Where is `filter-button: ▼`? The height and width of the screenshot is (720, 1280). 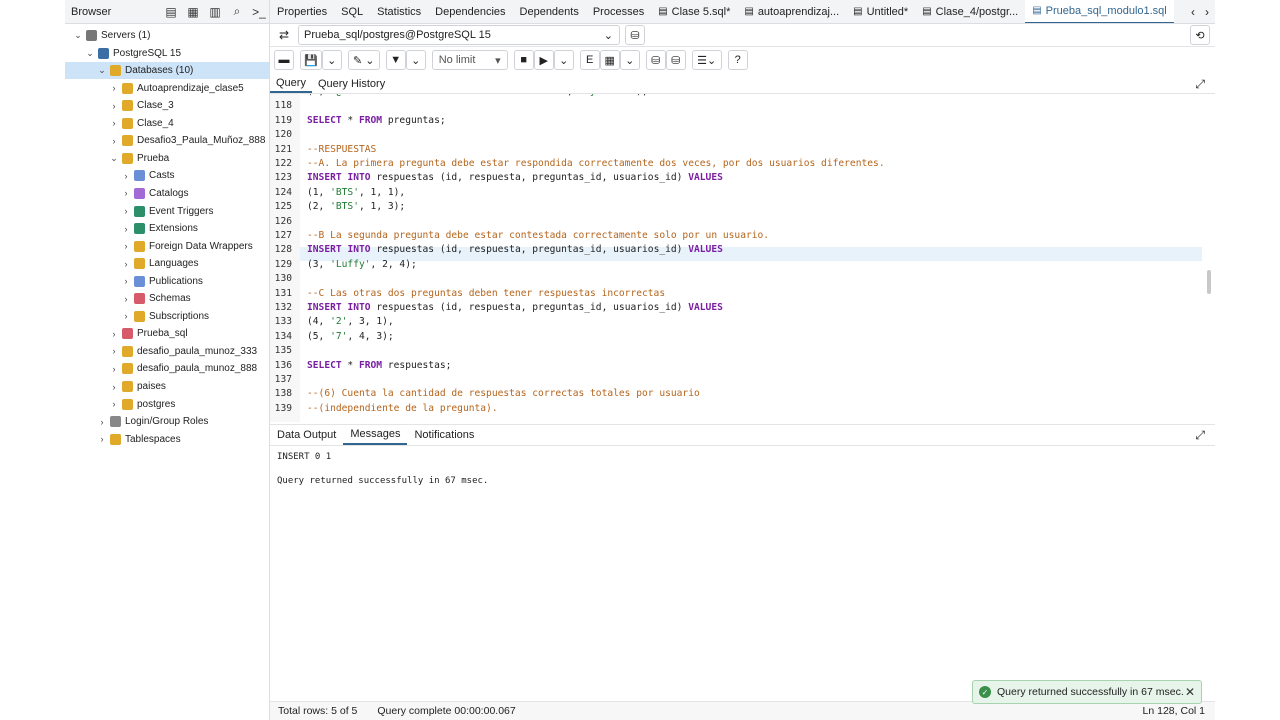 filter-button: ▼ is located at coordinates (395, 60).